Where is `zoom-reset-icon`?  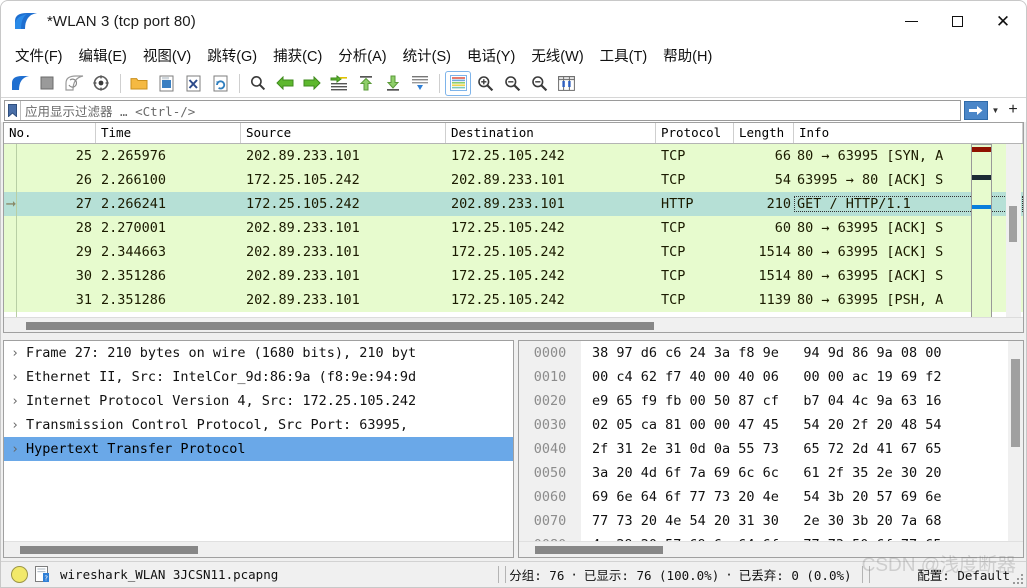
zoom-reset-icon is located at coordinates (539, 83).